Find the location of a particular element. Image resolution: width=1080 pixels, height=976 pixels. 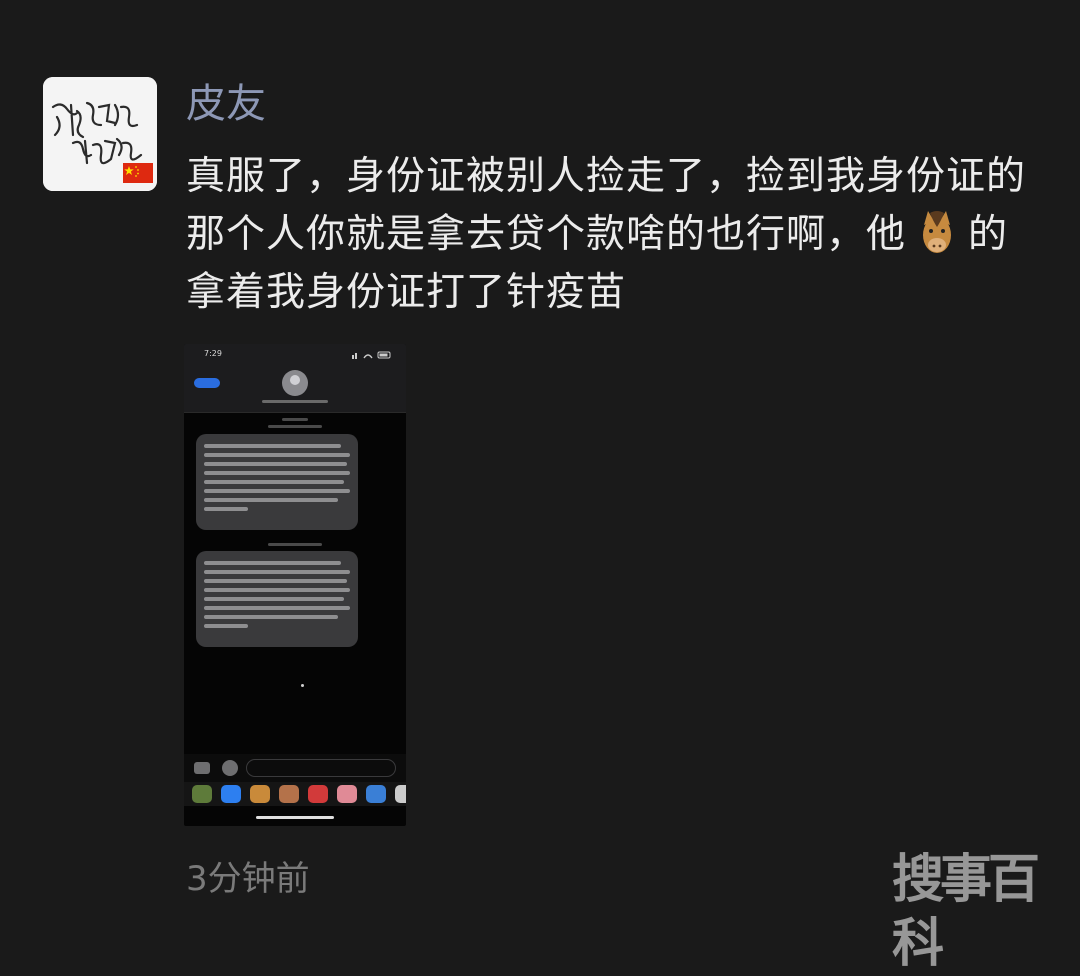

attached-screenshot-image: 7:29 is located at coordinates (295, 585).